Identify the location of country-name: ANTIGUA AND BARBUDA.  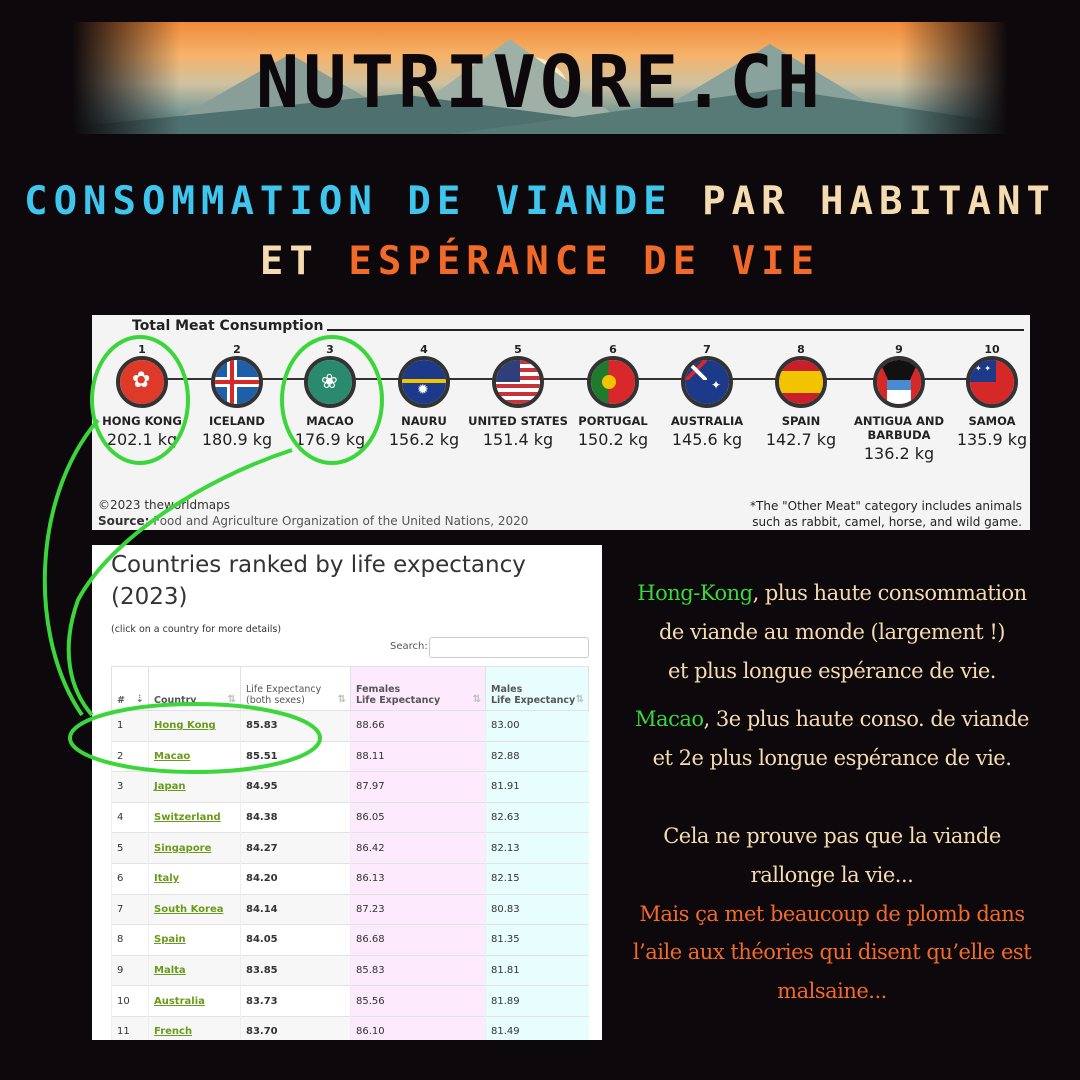
(899, 428).